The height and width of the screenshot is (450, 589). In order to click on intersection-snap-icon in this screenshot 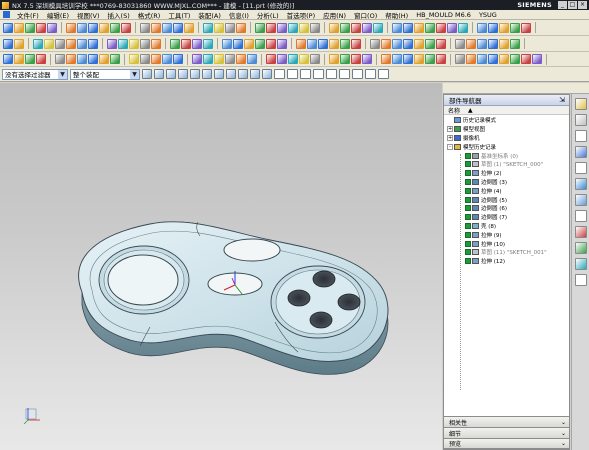, I will do `click(219, 74)`.